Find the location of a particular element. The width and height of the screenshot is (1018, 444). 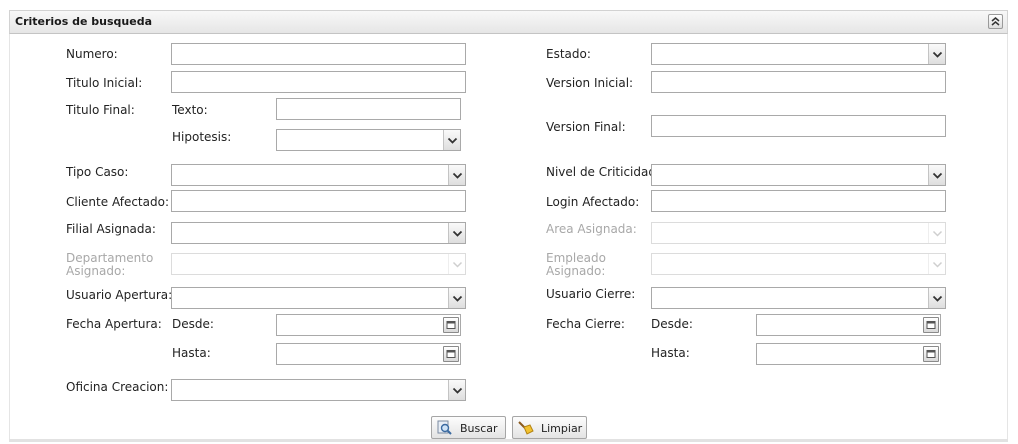

hipotesis-dropdown-arrow is located at coordinates (451, 140).